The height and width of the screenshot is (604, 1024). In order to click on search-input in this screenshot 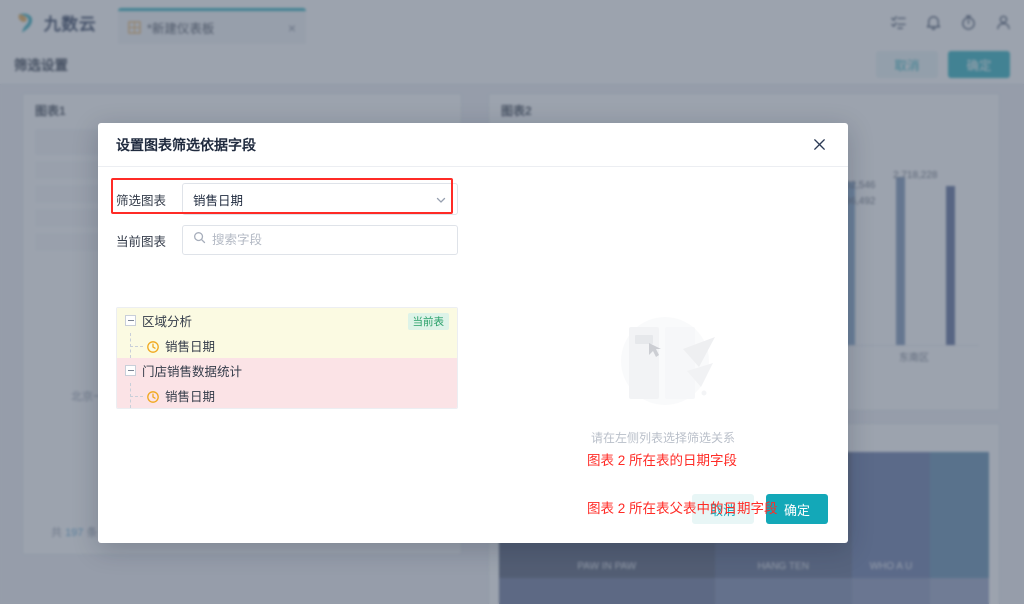, I will do `click(329, 240)`.